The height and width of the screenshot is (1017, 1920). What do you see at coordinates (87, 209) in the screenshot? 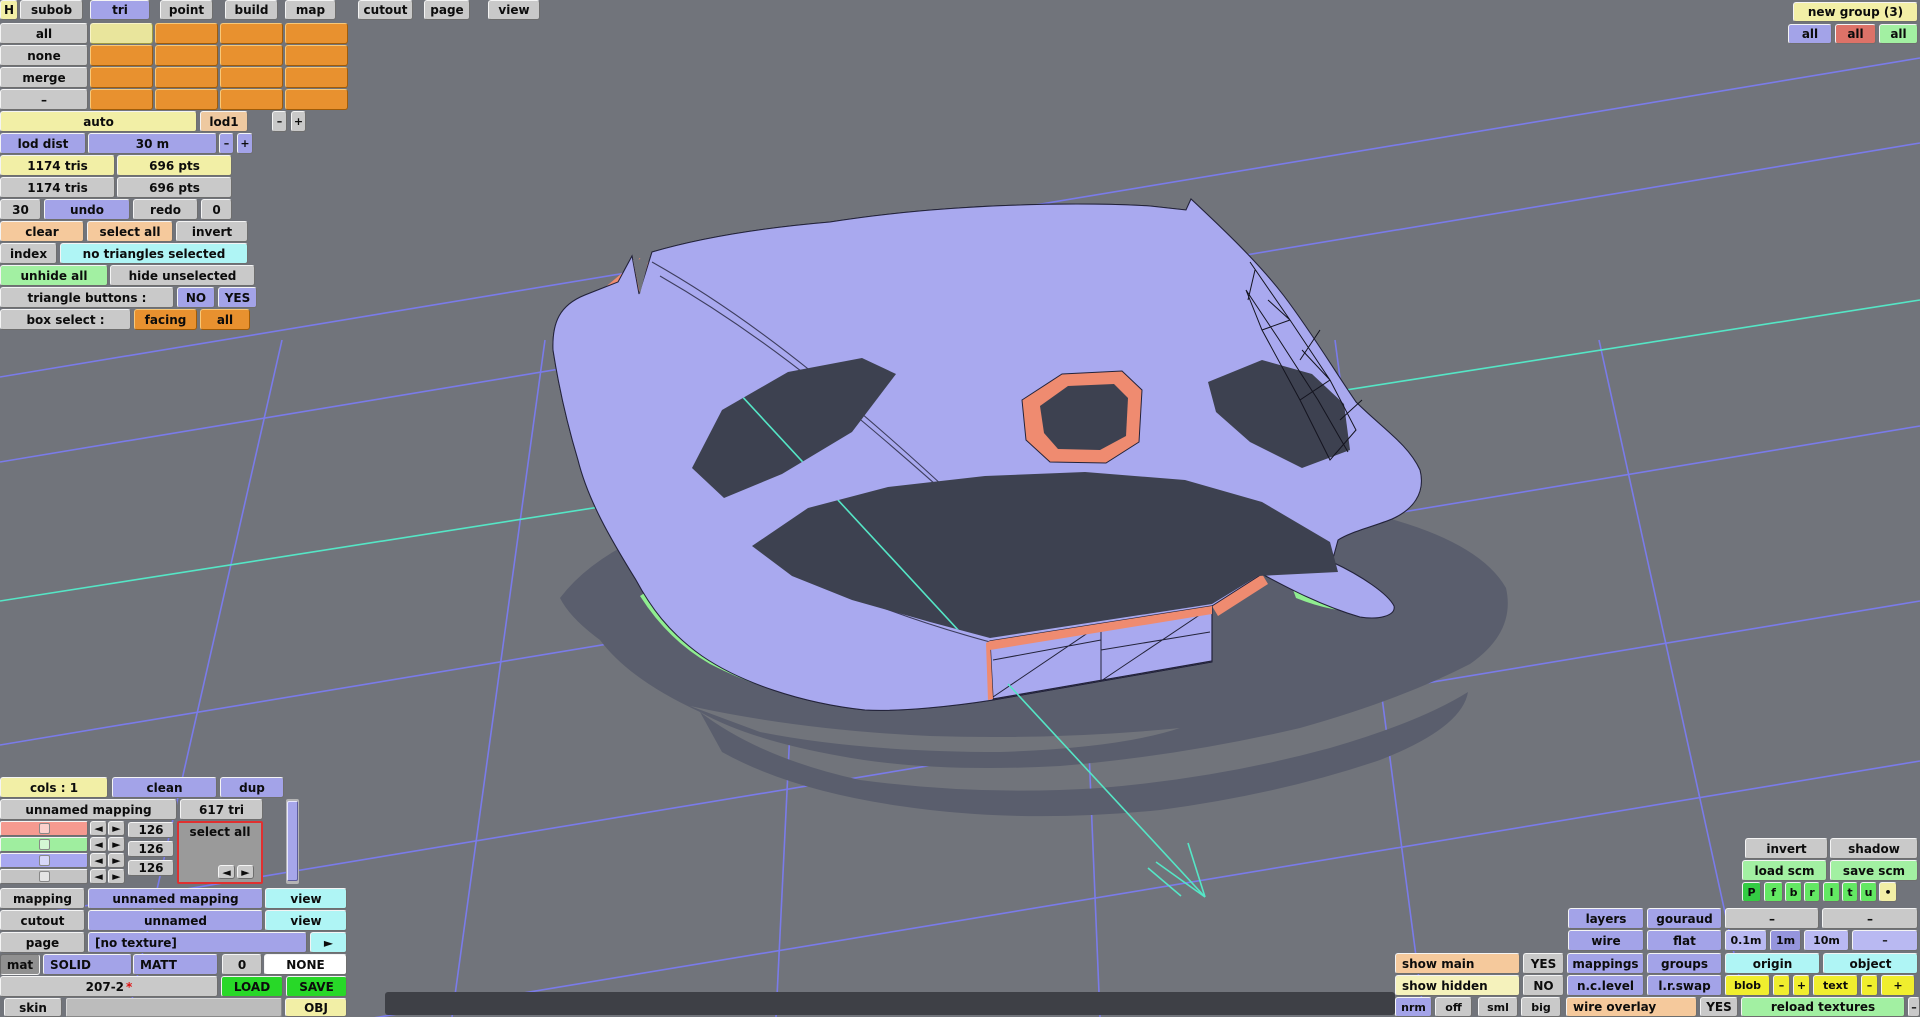
I see `undo-button: undo` at bounding box center [87, 209].